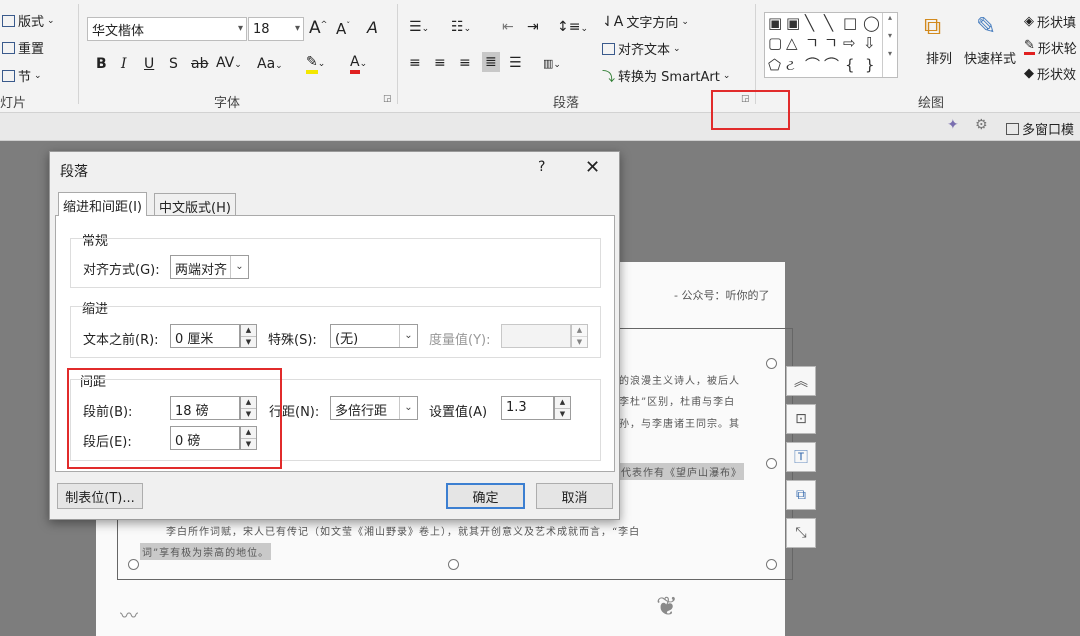 The height and width of the screenshot is (636, 1080). What do you see at coordinates (124, 64) in the screenshot?
I see `italic-button: I` at bounding box center [124, 64].